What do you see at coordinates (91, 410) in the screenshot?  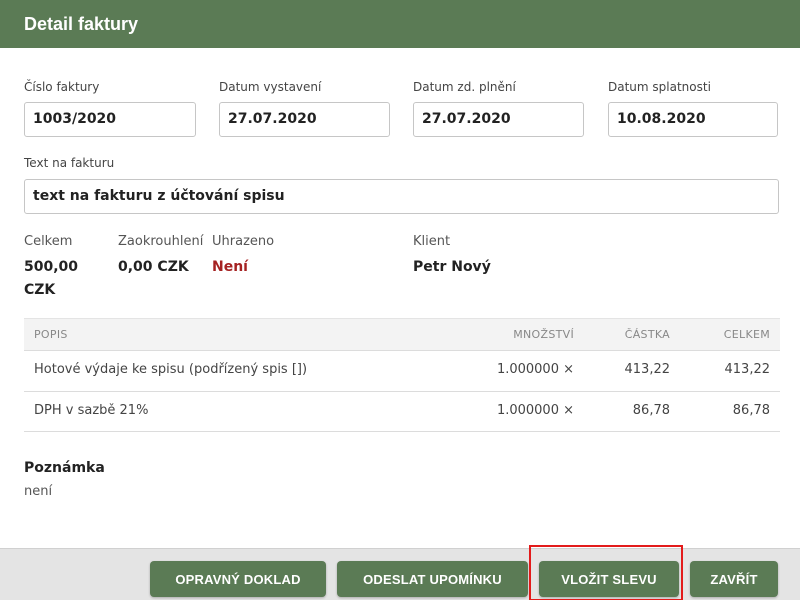 I see `row-description: DPH v sazbě 21%` at bounding box center [91, 410].